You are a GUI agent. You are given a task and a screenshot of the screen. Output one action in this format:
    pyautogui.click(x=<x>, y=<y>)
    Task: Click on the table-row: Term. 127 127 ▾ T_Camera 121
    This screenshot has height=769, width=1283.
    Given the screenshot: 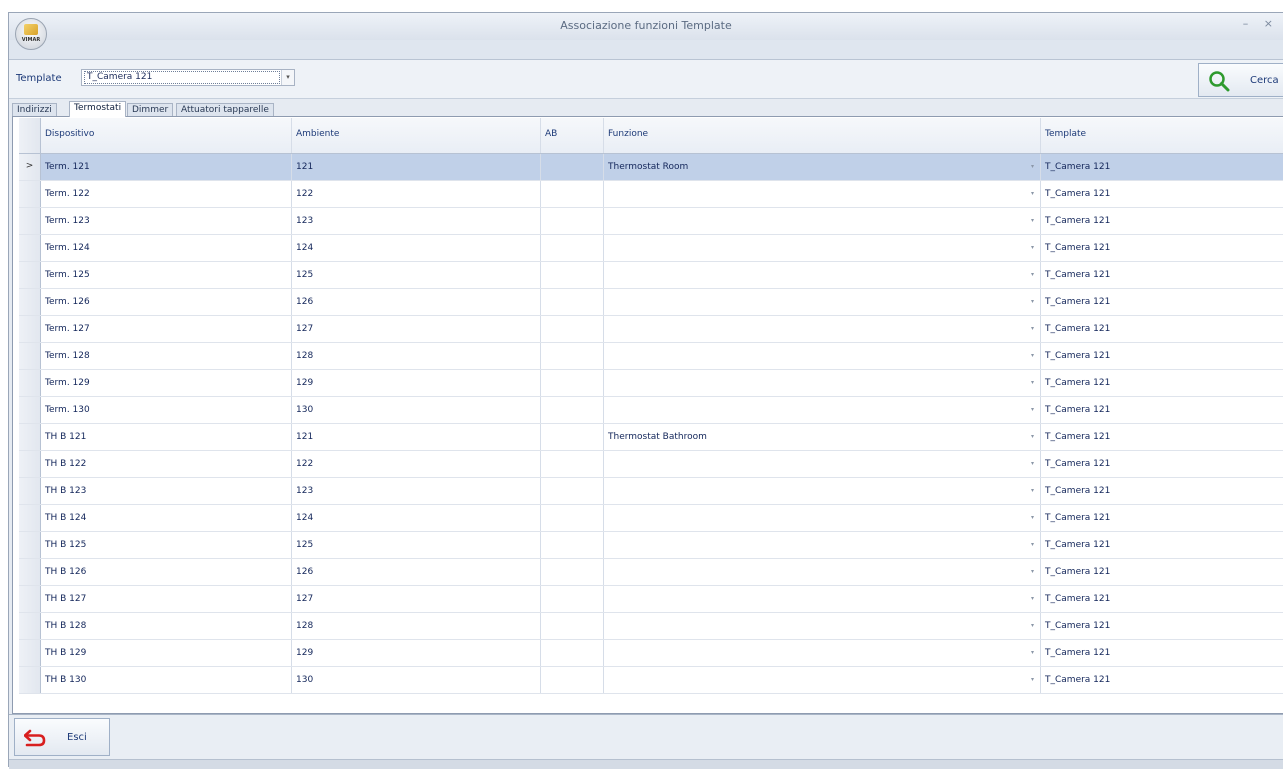 What is the action you would take?
    pyautogui.click(x=651, y=329)
    